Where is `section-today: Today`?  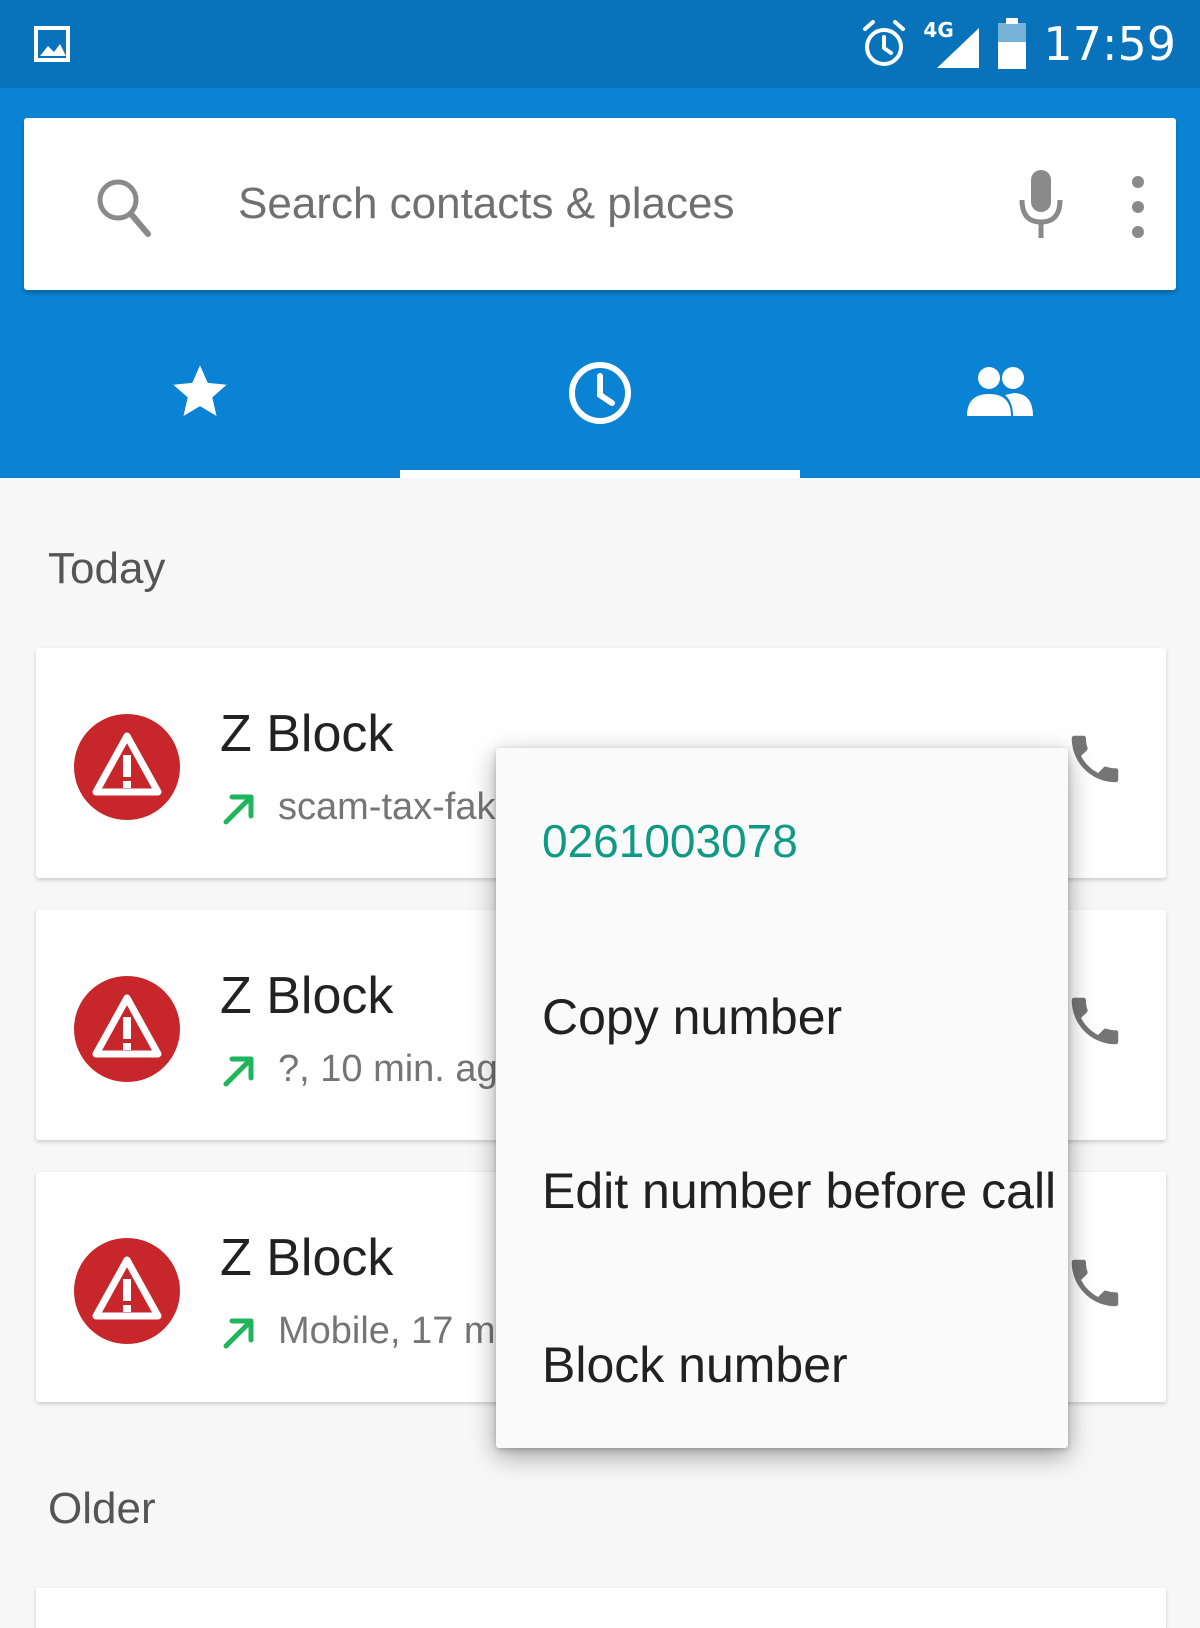 section-today: Today is located at coordinates (107, 568).